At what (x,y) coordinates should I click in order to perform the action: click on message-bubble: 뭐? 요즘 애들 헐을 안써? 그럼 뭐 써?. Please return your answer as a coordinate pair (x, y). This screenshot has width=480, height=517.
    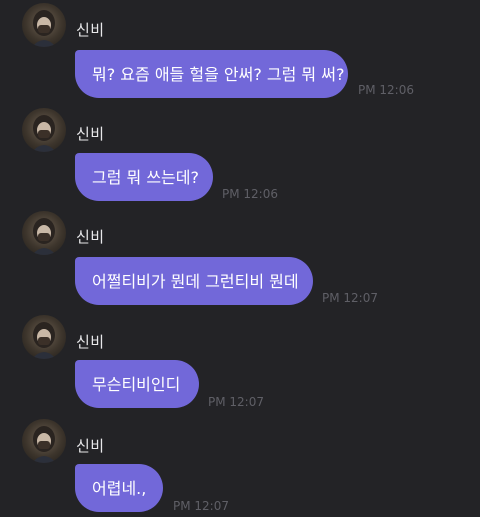
    Looking at the image, I should click on (211, 74).